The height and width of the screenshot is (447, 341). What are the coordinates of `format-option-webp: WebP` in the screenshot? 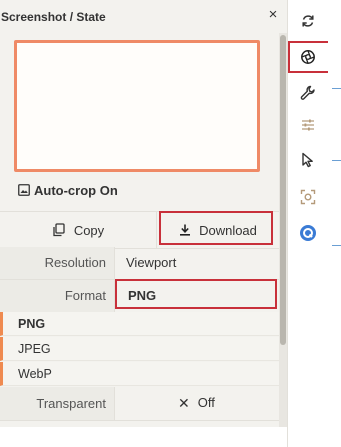 It's located at (139, 374).